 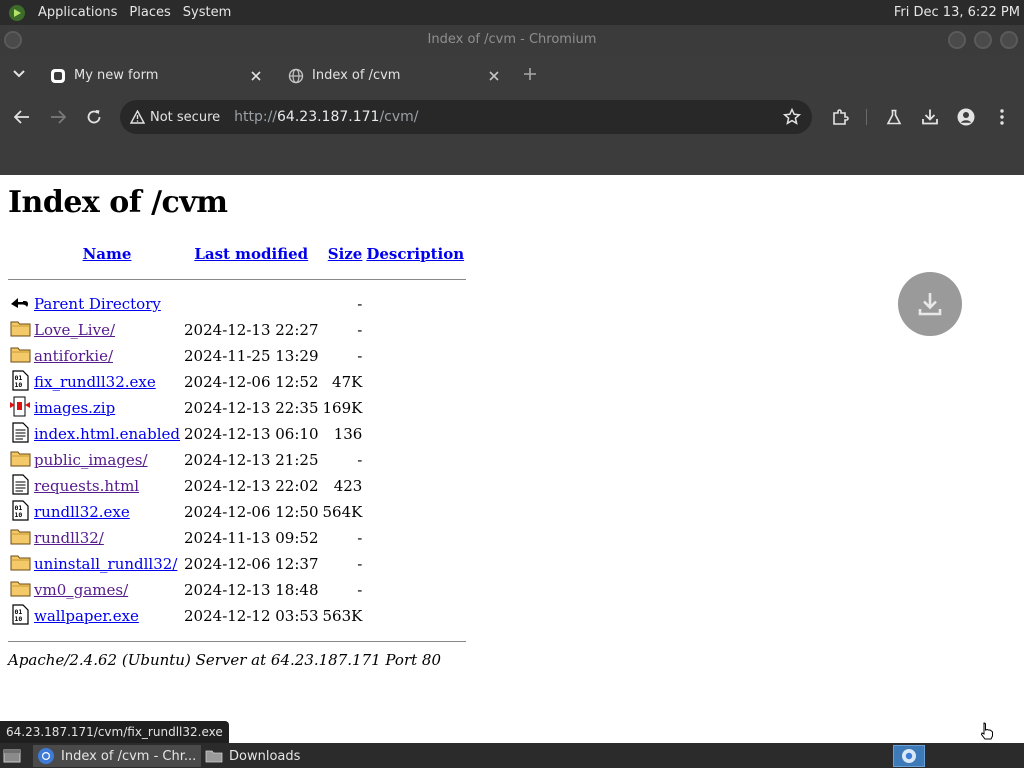 What do you see at coordinates (840, 117) in the screenshot?
I see `extensions-button` at bounding box center [840, 117].